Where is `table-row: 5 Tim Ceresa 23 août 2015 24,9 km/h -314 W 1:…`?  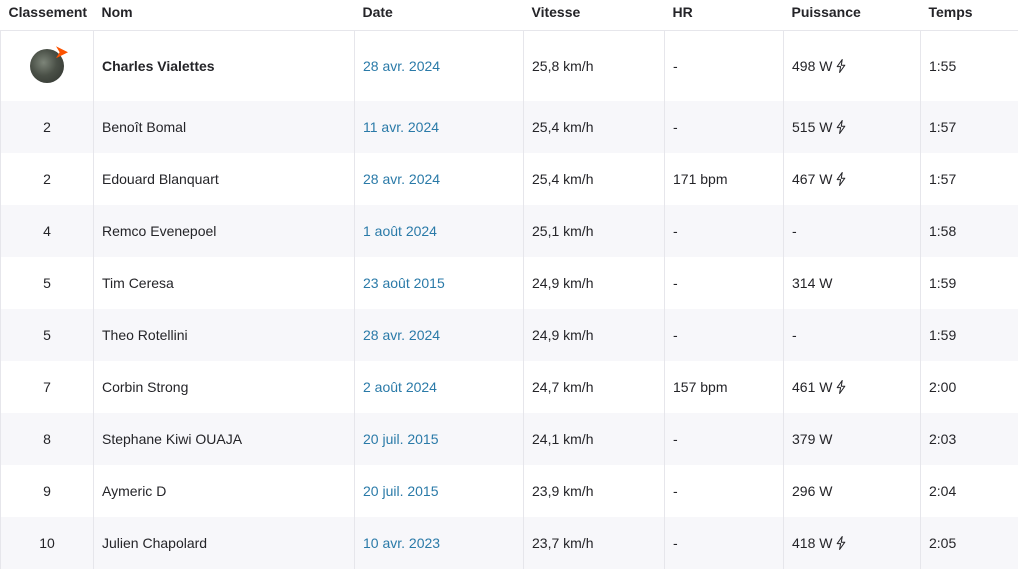 table-row: 5 Tim Ceresa 23 août 2015 24,9 km/h -314 W 1:… is located at coordinates (509, 283).